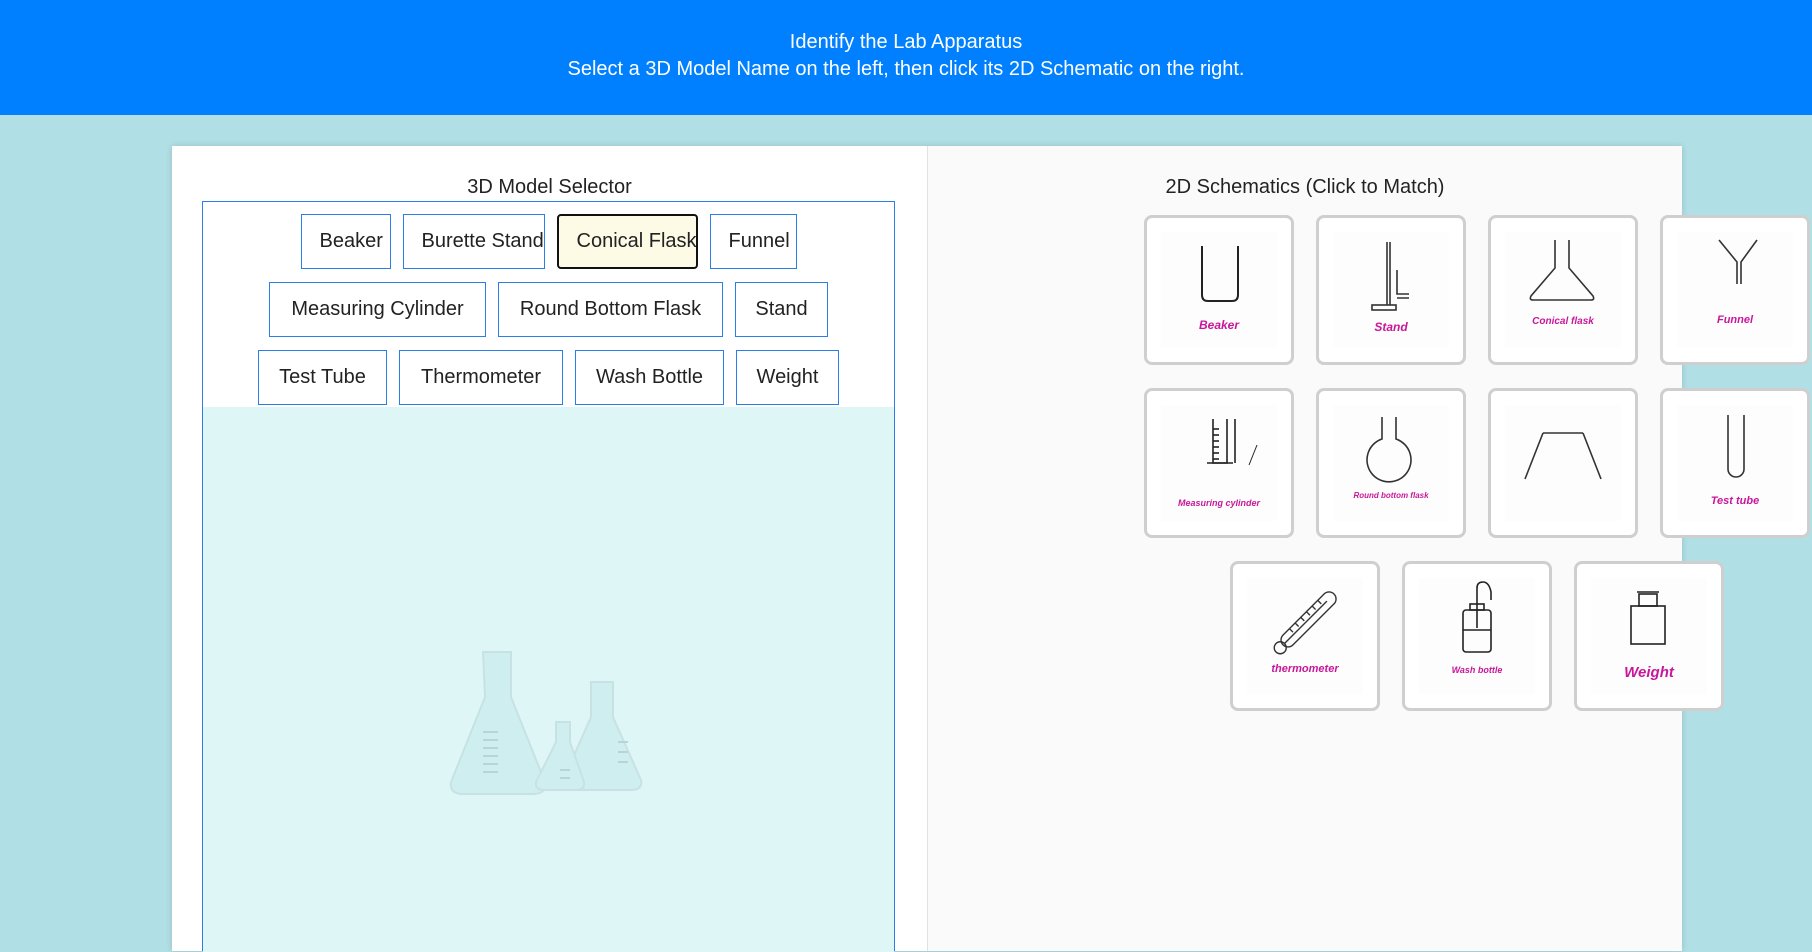 The image size is (1812, 952). Describe the element at coordinates (1391, 327) in the screenshot. I see `schematic-caption: Stand` at that location.